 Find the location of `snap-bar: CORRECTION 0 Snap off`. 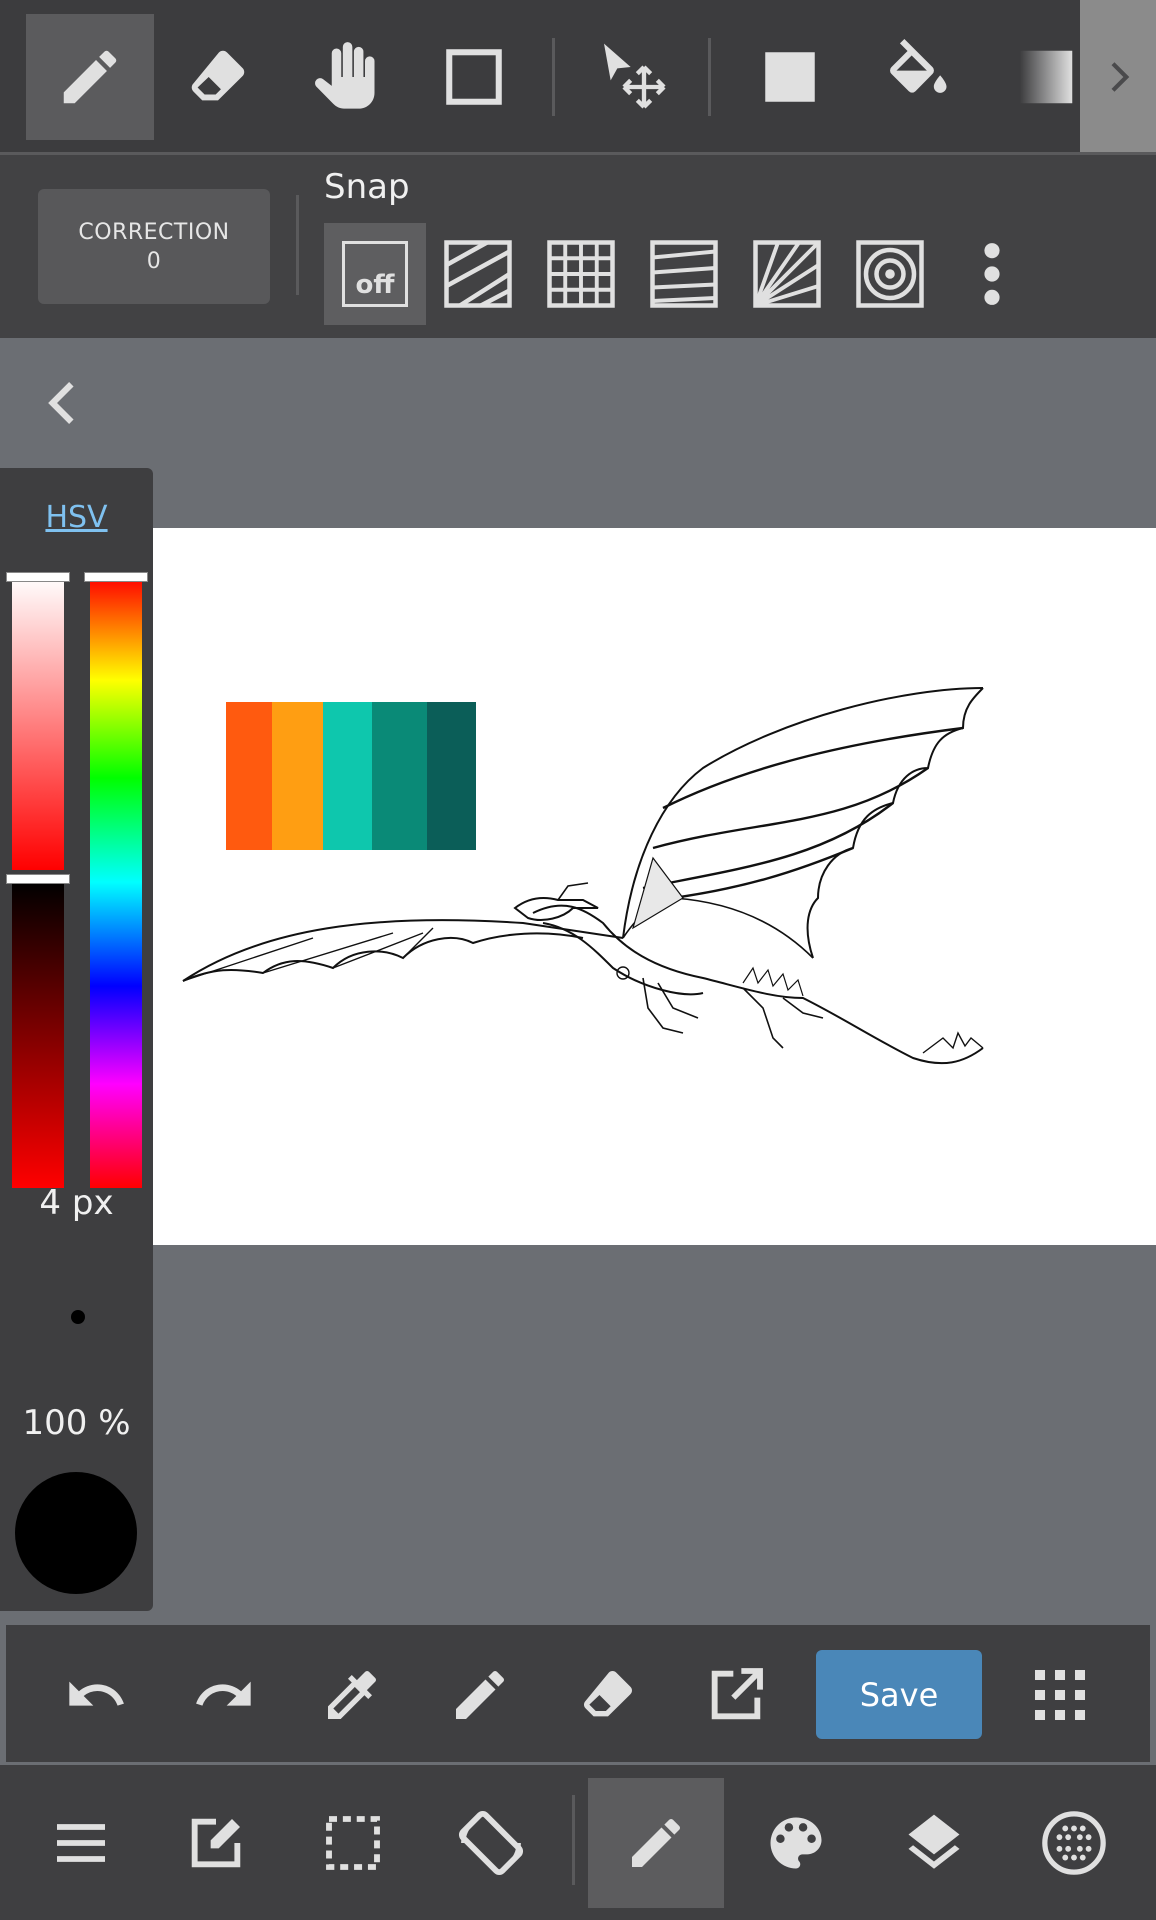

snap-bar: CORRECTION 0 Snap off is located at coordinates (578, 246).